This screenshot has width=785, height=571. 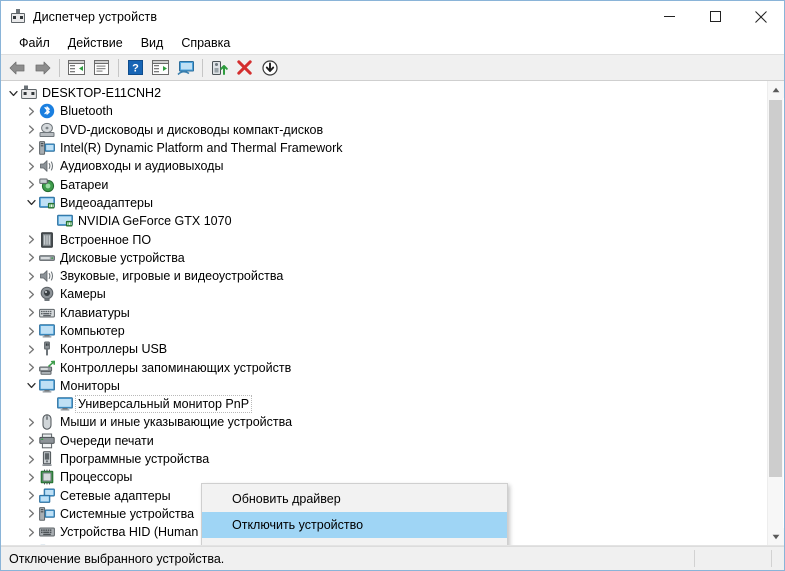 What do you see at coordinates (384, 441) in the screenshot?
I see `tree-row: Очереди печати` at bounding box center [384, 441].